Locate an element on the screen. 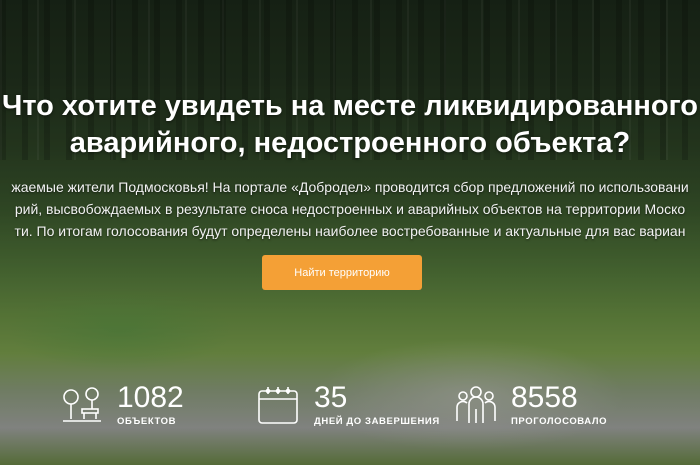 The height and width of the screenshot is (465, 700). title-line-2: аварийного, недостроенного объекта? is located at coordinates (350, 143).